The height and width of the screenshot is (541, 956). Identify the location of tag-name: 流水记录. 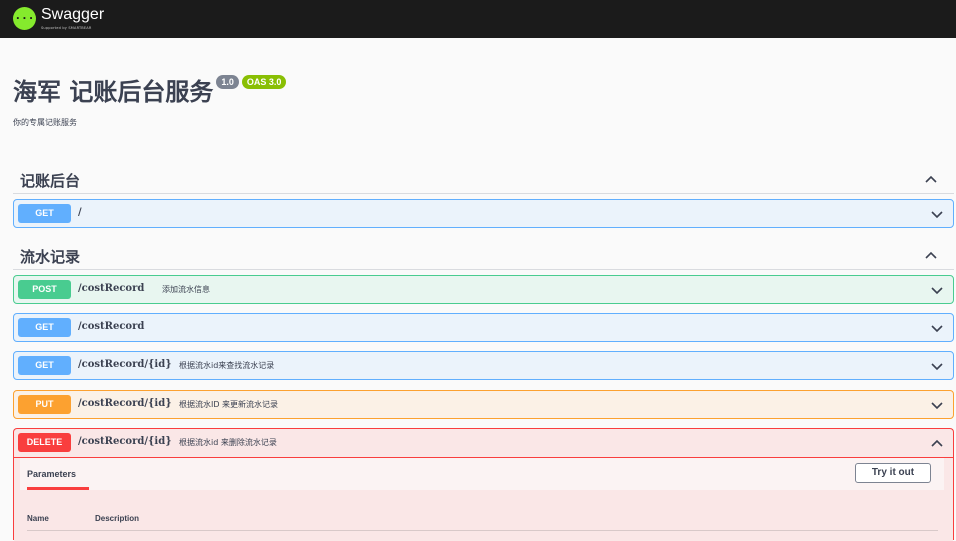
(50, 257).